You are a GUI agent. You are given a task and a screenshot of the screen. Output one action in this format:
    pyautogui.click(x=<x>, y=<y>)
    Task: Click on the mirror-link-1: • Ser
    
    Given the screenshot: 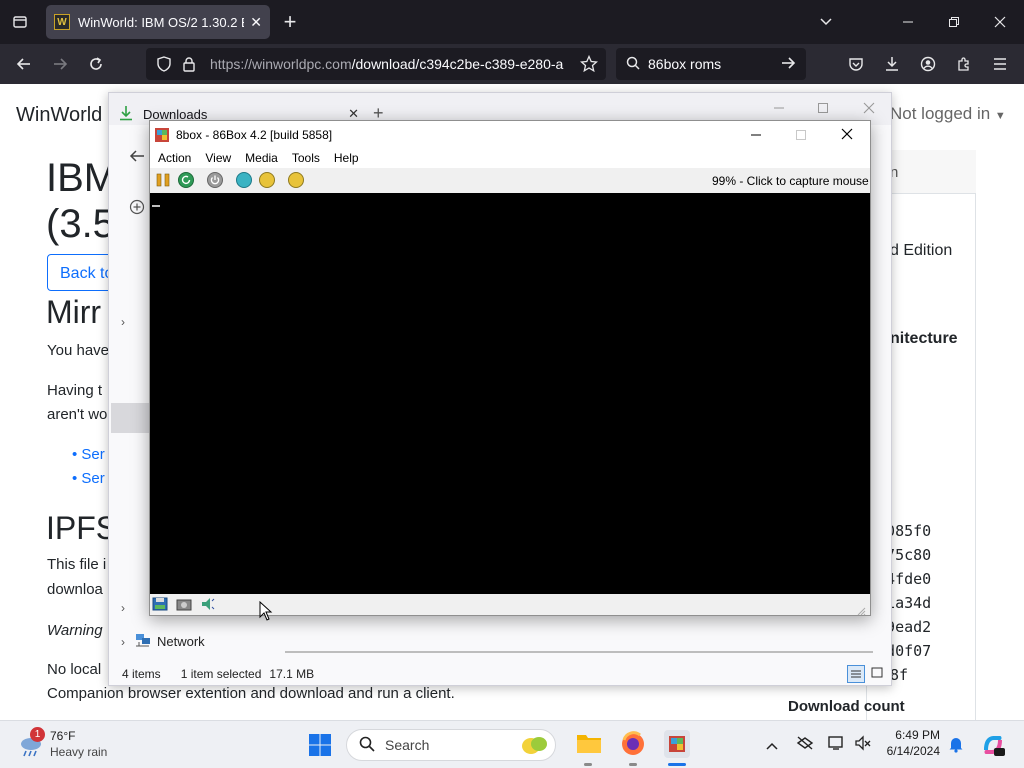 What is the action you would take?
    pyautogui.click(x=88, y=454)
    